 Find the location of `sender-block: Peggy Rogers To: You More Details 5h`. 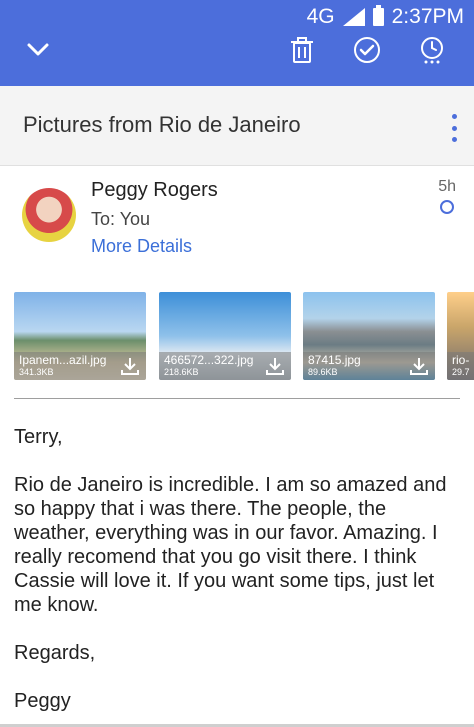

sender-block: Peggy Rogers To: You More Details 5h is located at coordinates (237, 219).